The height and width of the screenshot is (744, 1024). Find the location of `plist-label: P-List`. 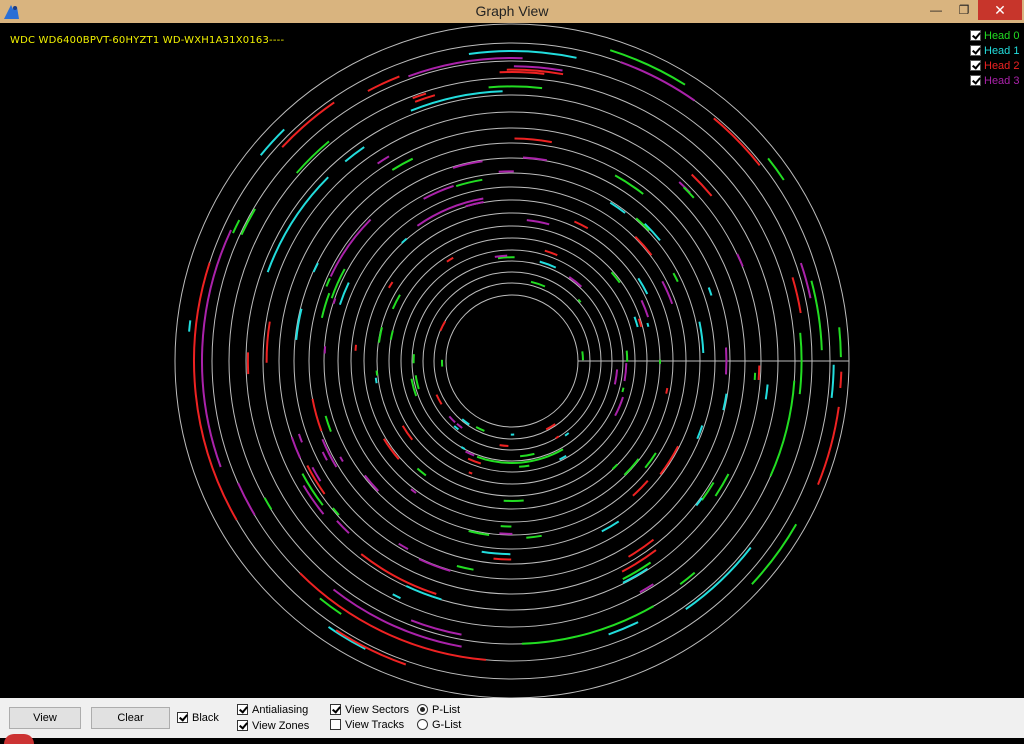

plist-label: P-List is located at coordinates (446, 710).